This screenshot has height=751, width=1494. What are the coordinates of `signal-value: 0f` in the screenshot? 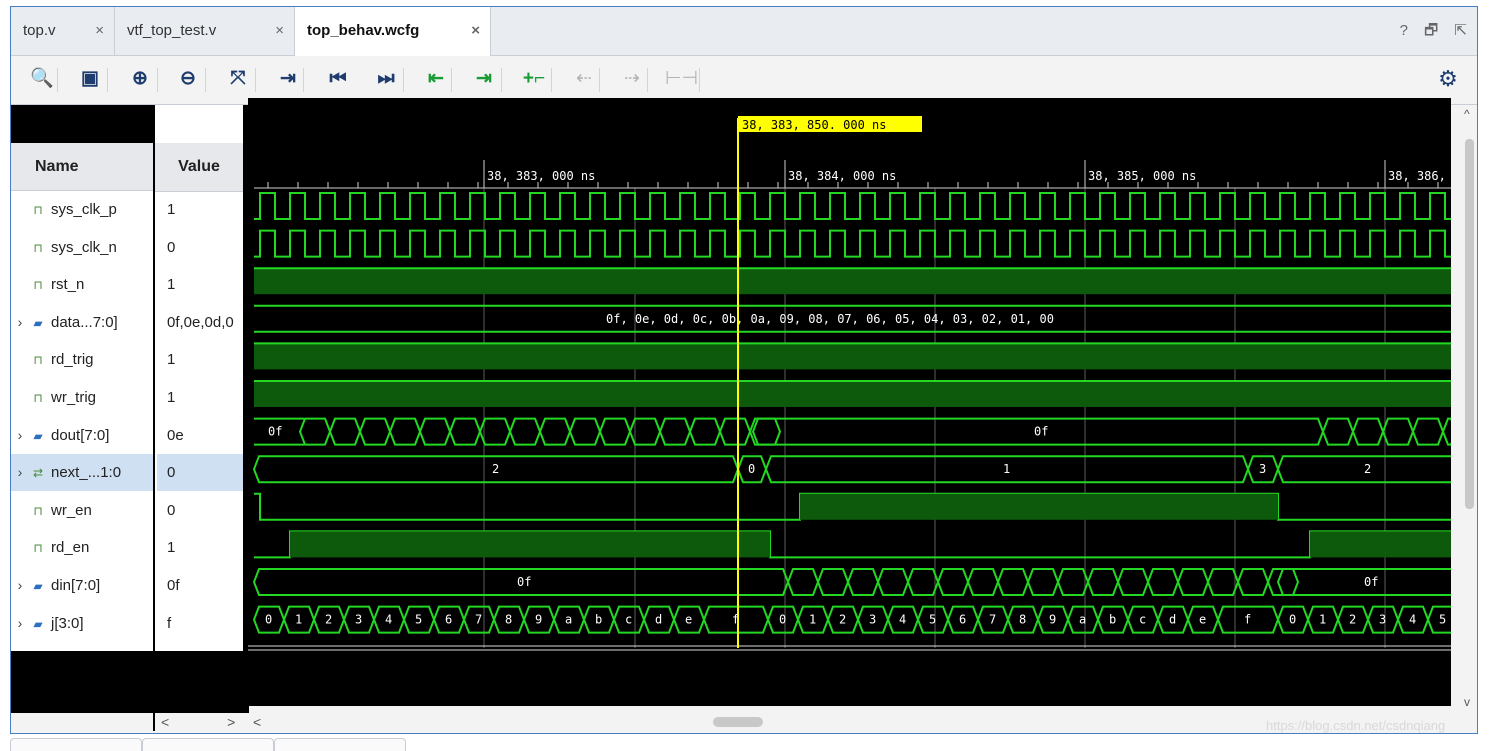 It's located at (173, 585).